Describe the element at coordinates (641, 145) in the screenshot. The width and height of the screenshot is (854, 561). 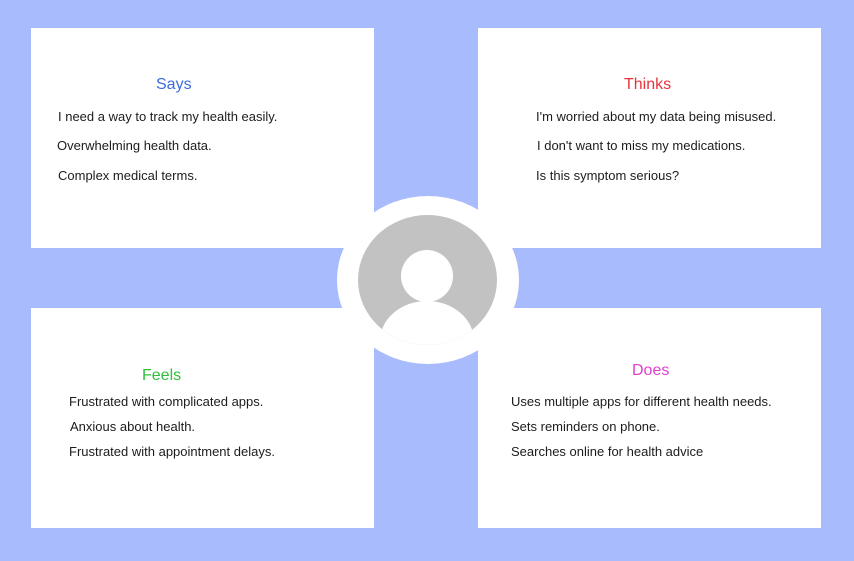
I see `thinks-item: I don't want to miss my medications.` at that location.